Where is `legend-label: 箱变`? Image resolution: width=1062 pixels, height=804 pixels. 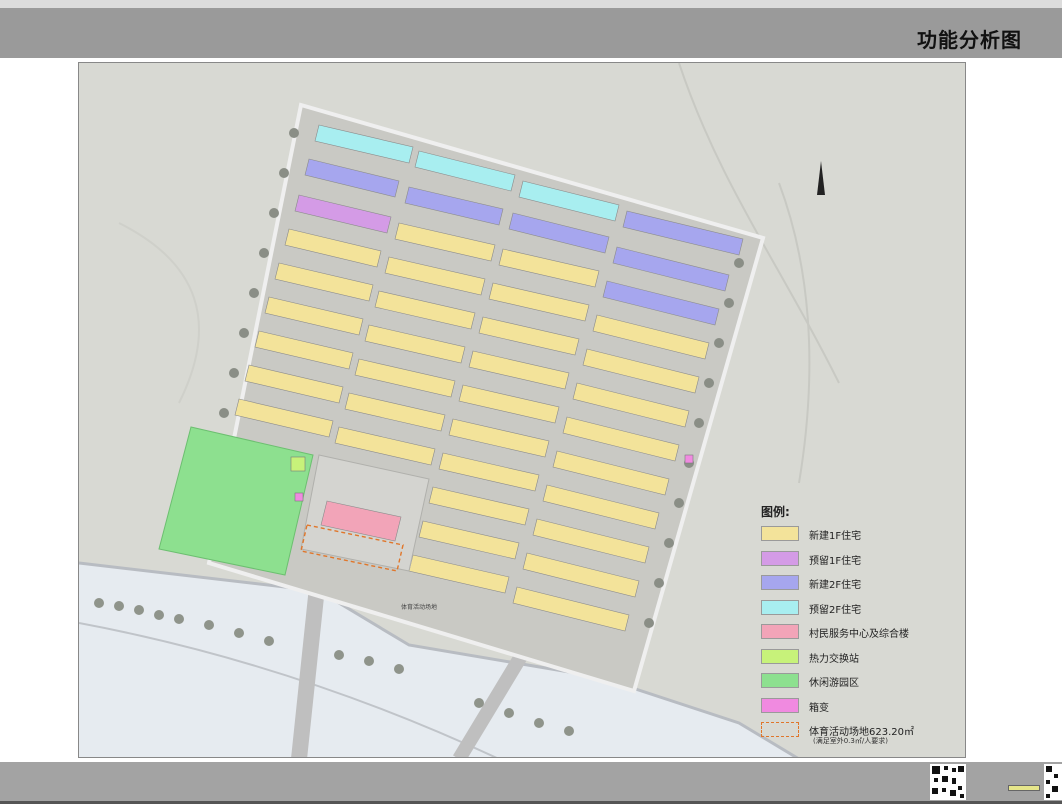
legend-label: 箱变 is located at coordinates (819, 708).